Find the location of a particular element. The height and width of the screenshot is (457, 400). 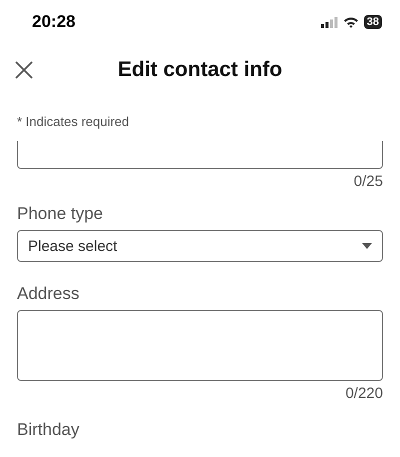

page-title: Edit contact info is located at coordinates (200, 70).